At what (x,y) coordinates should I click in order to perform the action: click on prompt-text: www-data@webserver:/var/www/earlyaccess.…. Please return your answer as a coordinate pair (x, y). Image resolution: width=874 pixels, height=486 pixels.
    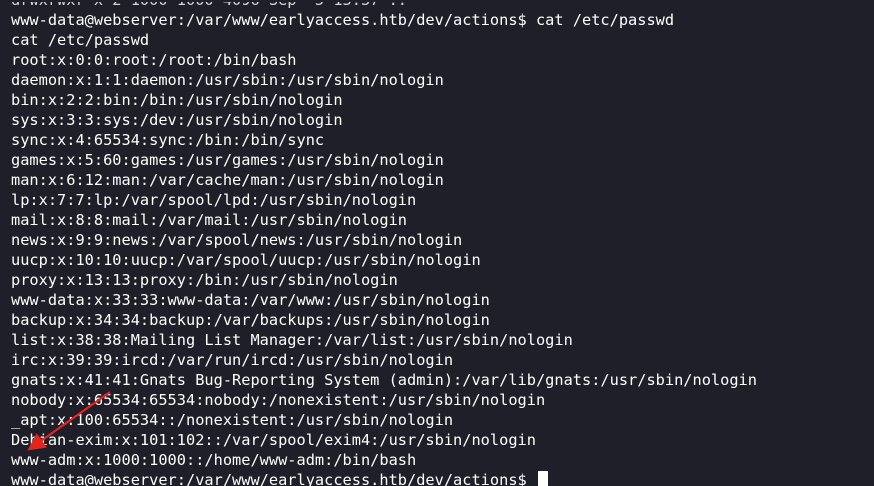
    Looking at the image, I should click on (273, 478).